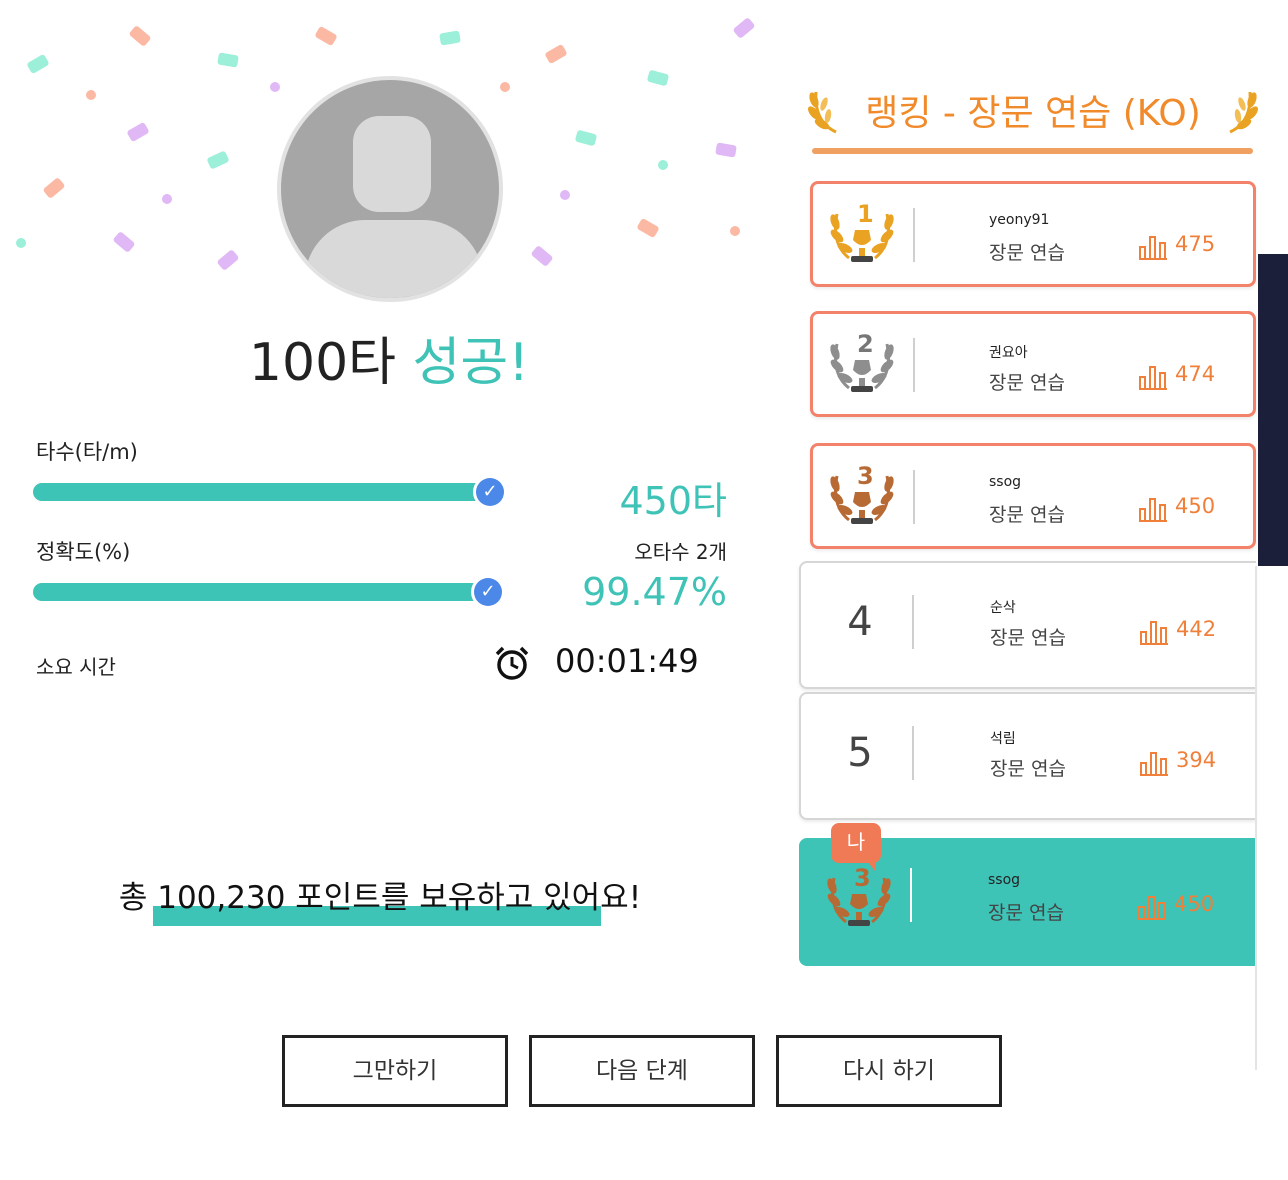 The height and width of the screenshot is (1180, 1288). Describe the element at coordinates (1196, 760) in the screenshot. I see `ranking-score: 394` at that location.